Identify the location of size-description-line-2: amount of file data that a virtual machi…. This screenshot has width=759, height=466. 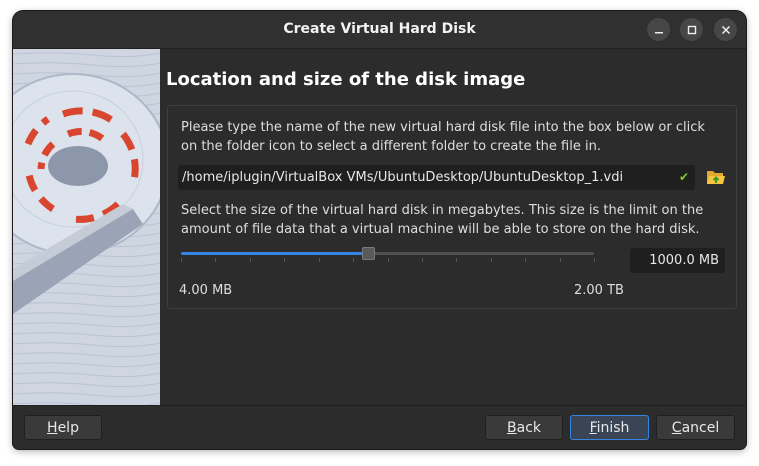
(440, 229).